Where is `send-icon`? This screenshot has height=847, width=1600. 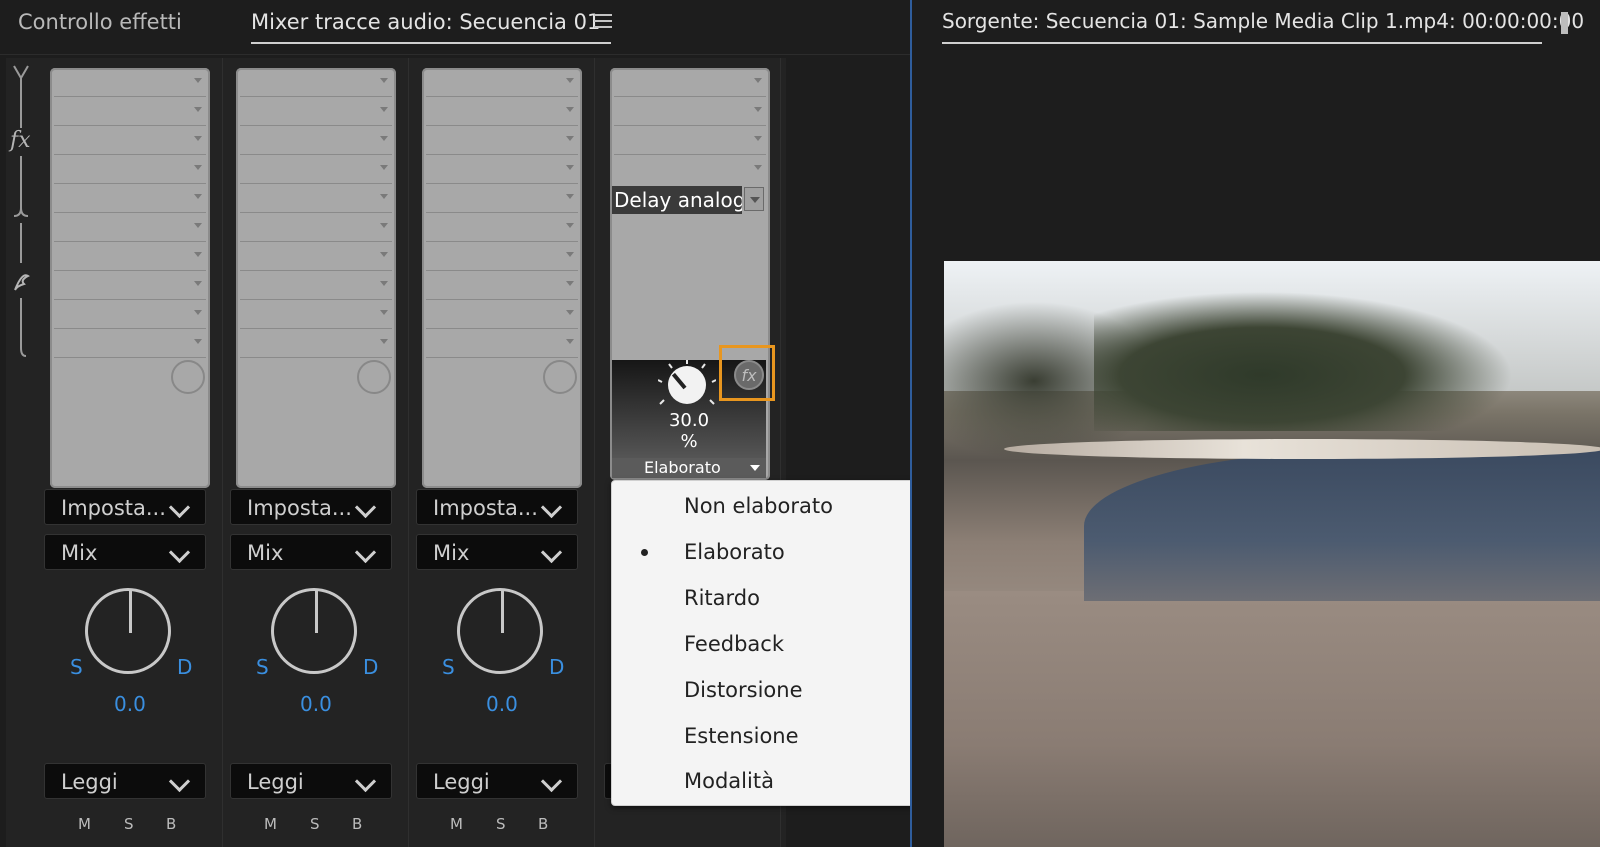
send-icon is located at coordinates (22, 282).